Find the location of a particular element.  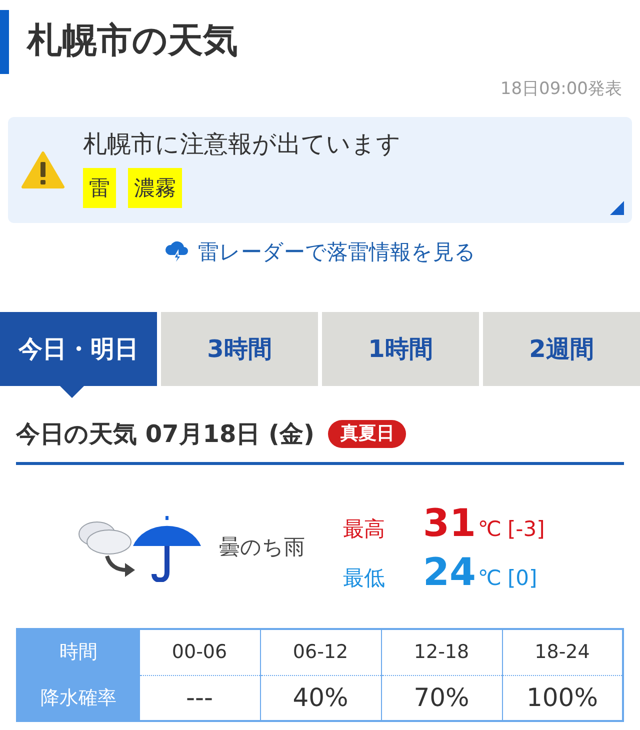

tab-pointer-icon is located at coordinates (72, 392).